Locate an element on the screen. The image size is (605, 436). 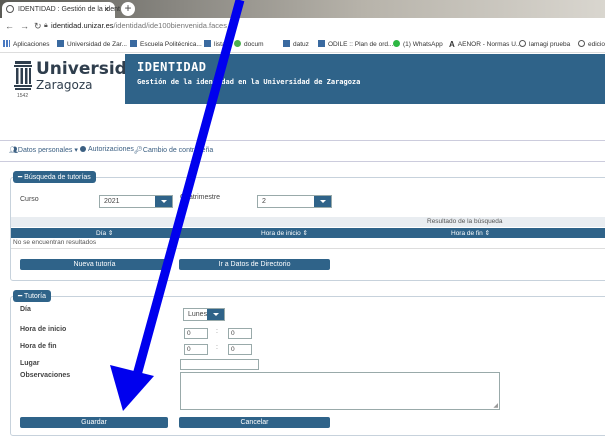
place-input is located at coordinates (219, 364).